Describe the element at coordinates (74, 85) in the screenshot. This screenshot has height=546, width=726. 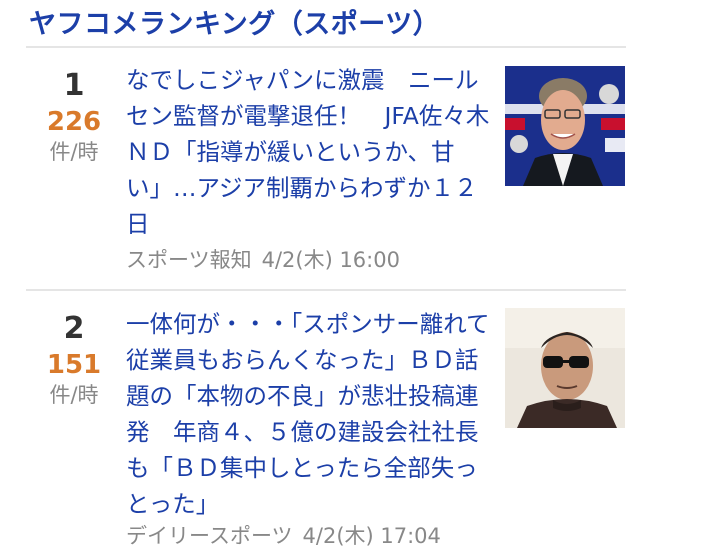
I see `rank-number: 1` at that location.